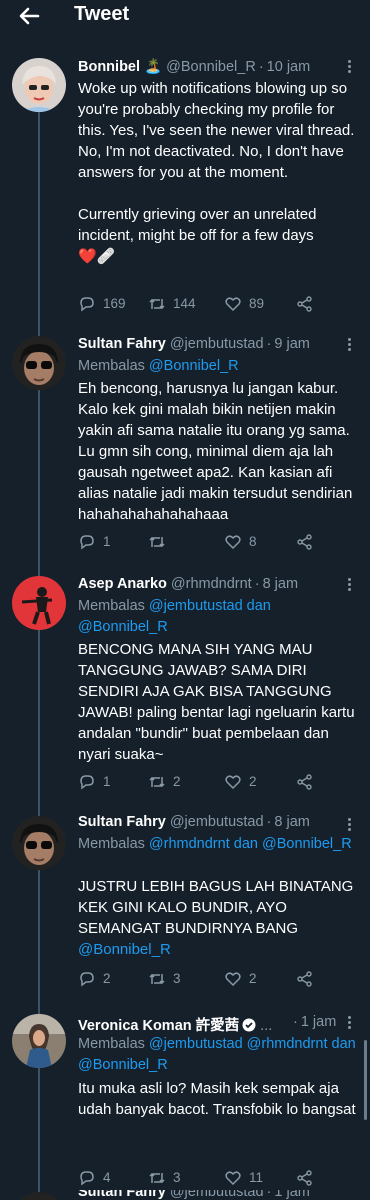  Describe the element at coordinates (289, 67) in the screenshot. I see `timestamp: 10 jam` at that location.